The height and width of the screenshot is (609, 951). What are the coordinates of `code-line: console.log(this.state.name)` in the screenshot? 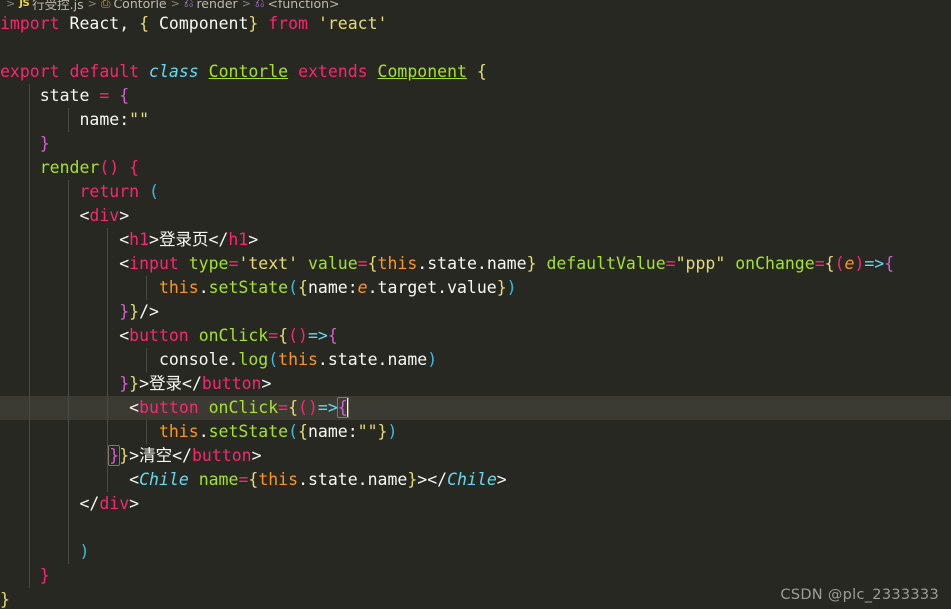 It's located at (475, 360).